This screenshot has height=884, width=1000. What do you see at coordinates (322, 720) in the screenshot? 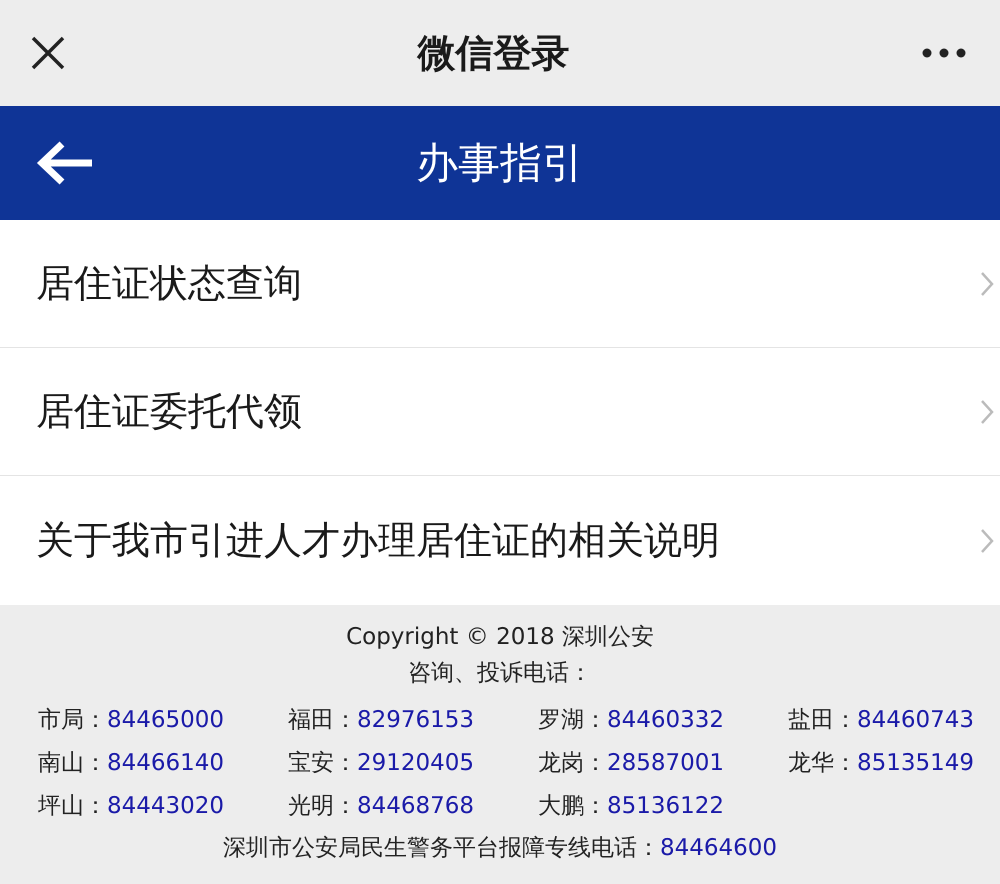
I see `district-label: 福田：` at bounding box center [322, 720].